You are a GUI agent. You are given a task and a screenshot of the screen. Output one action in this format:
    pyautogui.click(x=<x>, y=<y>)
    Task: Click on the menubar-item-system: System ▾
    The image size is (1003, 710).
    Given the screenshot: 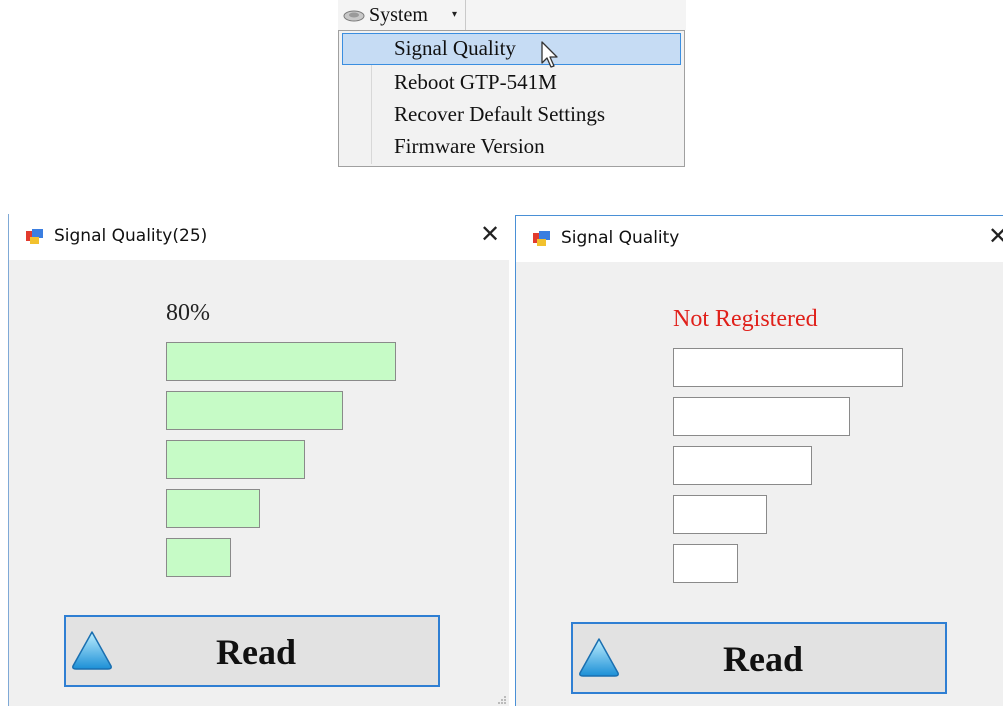 What is the action you would take?
    pyautogui.click(x=402, y=15)
    